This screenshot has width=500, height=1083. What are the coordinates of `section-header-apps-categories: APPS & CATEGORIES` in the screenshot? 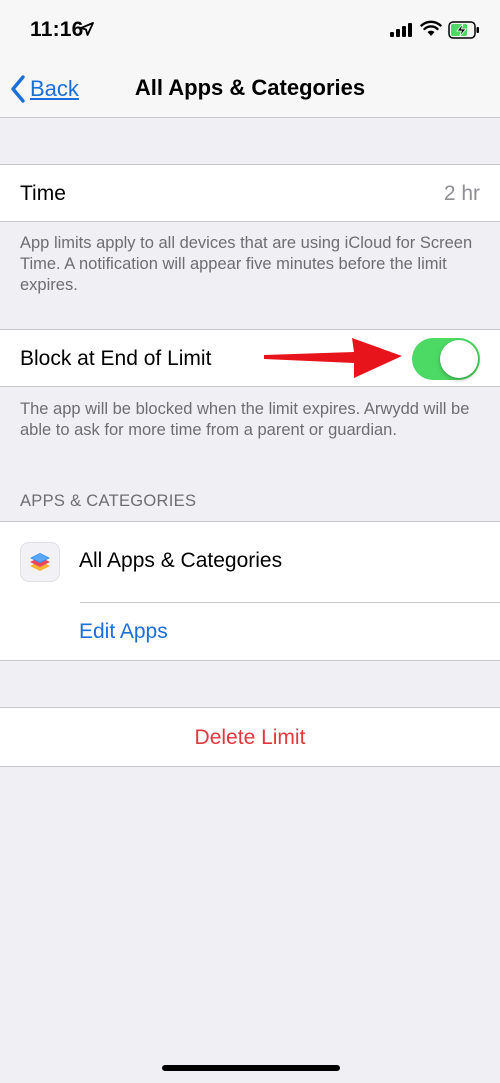 It's located at (108, 501).